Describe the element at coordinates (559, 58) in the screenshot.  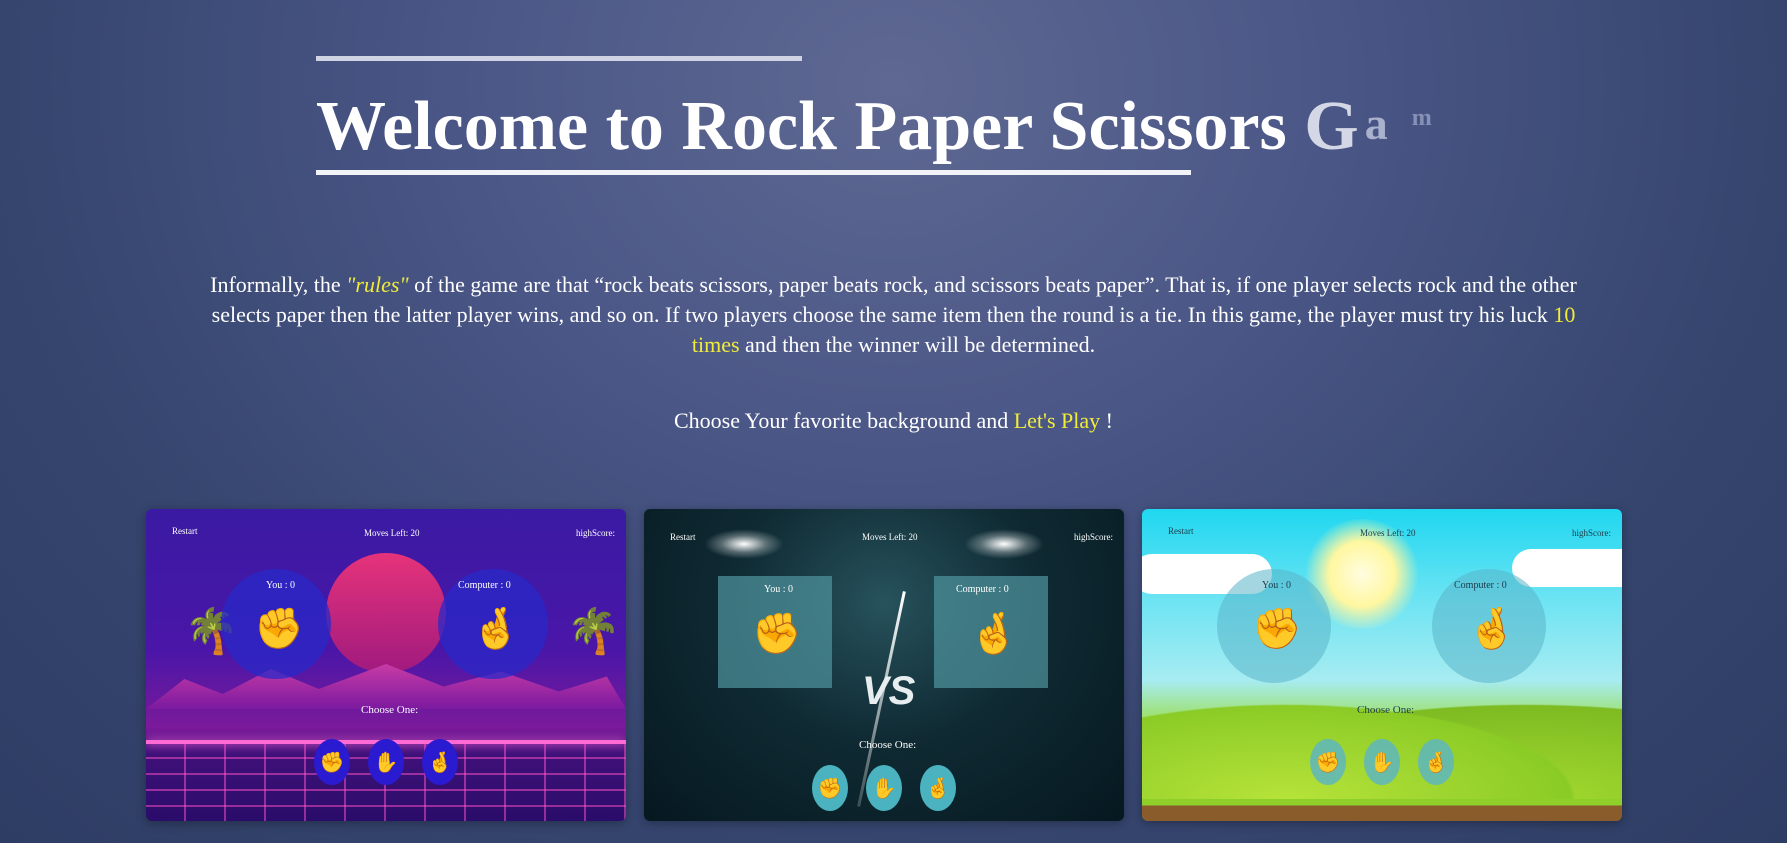
I see `title-top-rule` at that location.